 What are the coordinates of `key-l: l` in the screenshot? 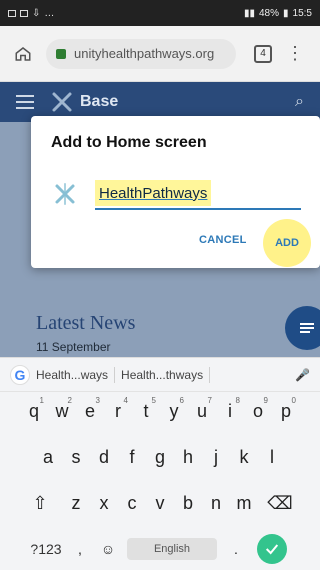 It's located at (272, 457).